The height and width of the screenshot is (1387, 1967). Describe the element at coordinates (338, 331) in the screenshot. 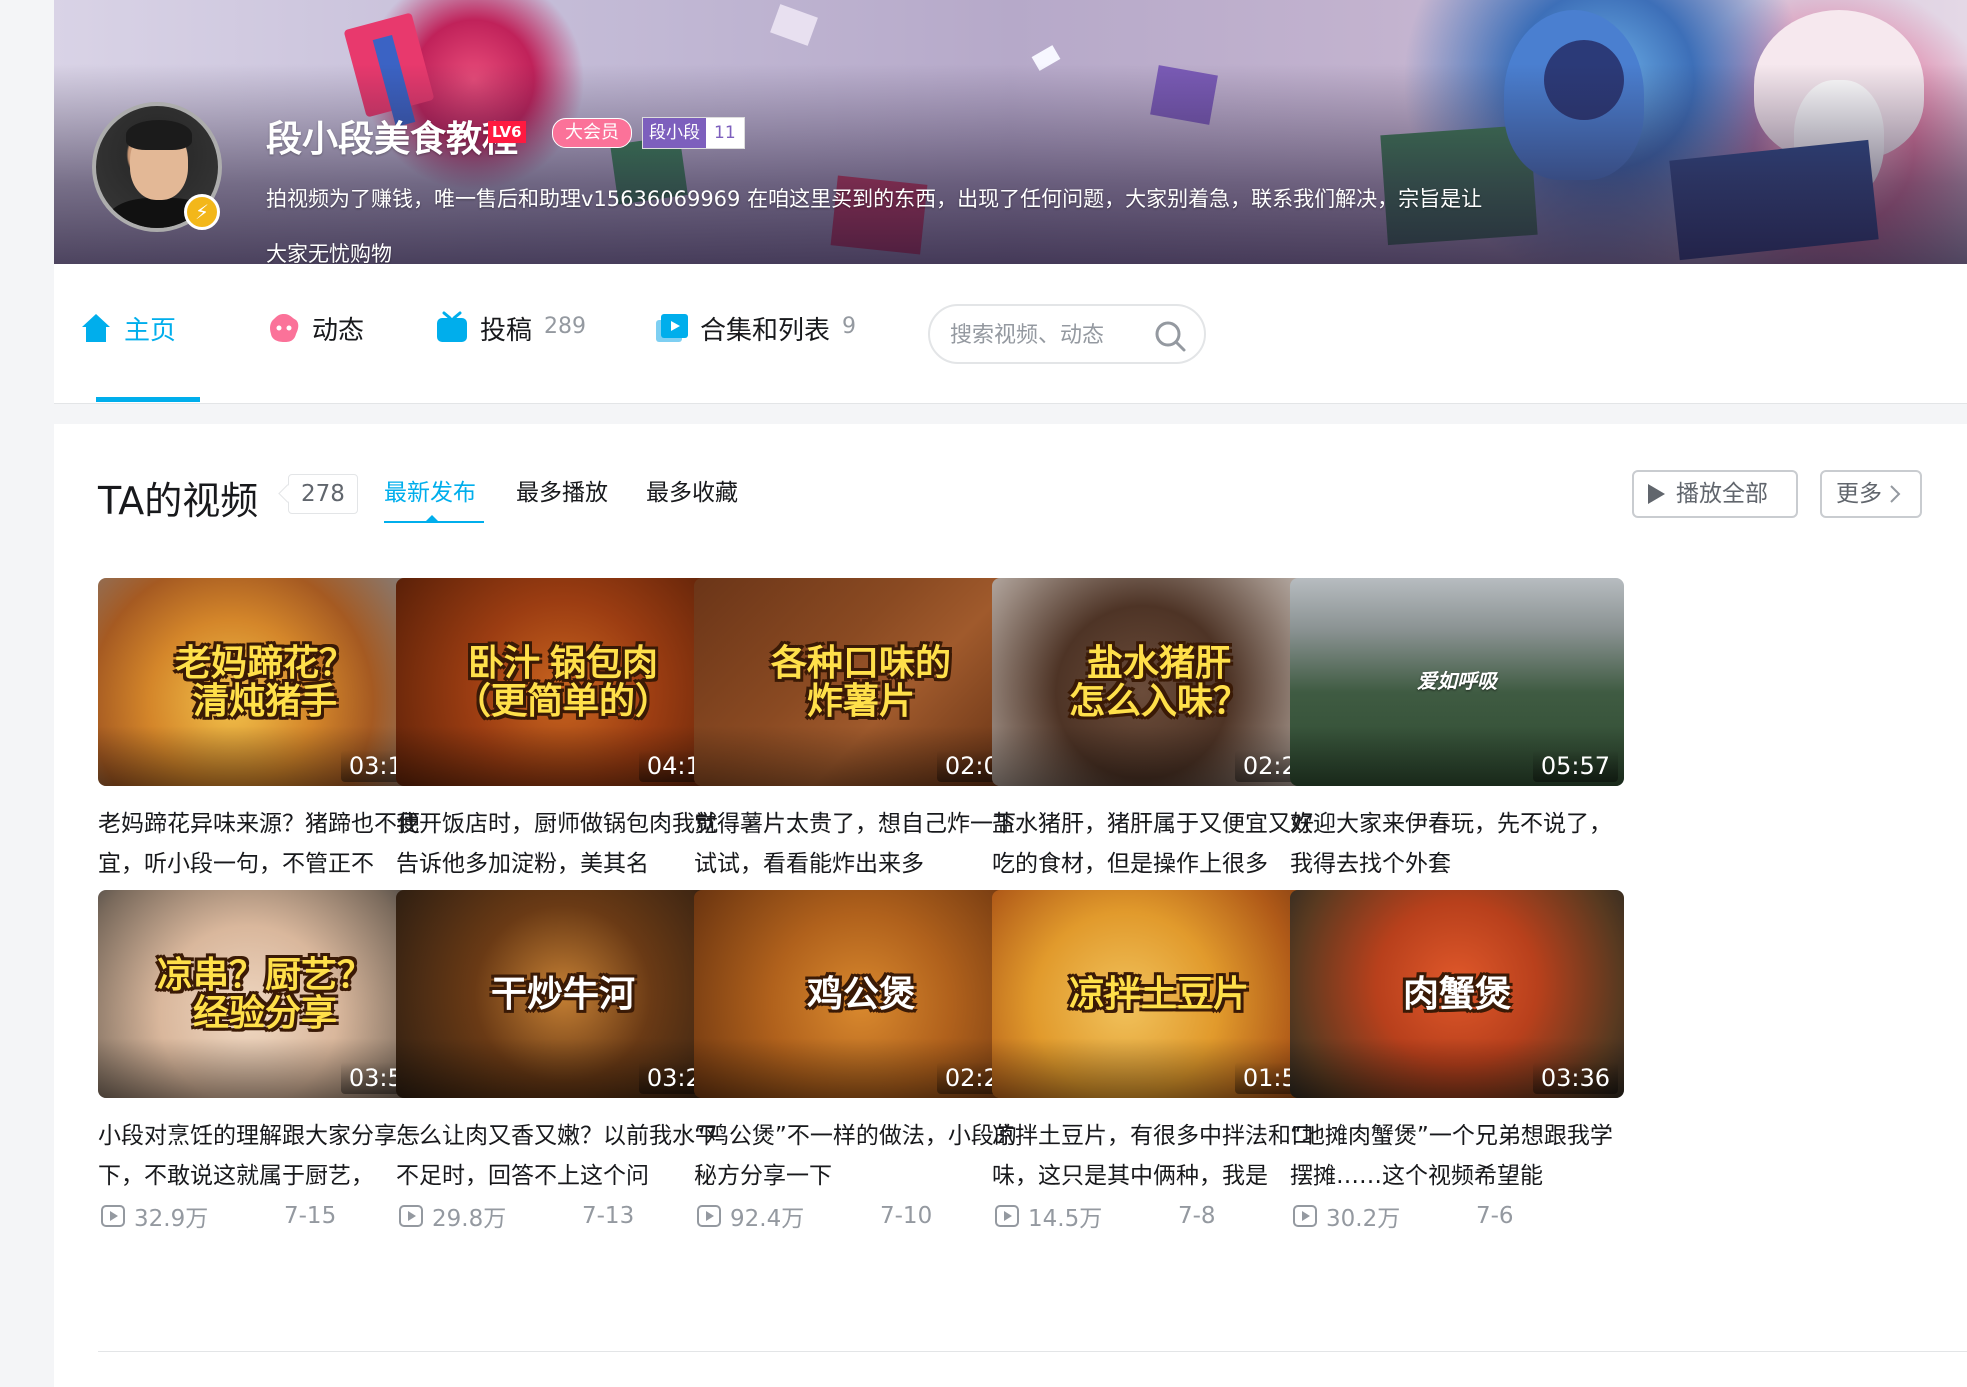

I see `tab-dynamic-label: 动态` at that location.